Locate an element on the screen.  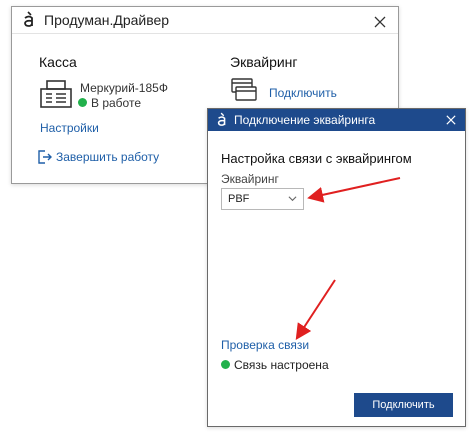
card-icon is located at coordinates (244, 92).